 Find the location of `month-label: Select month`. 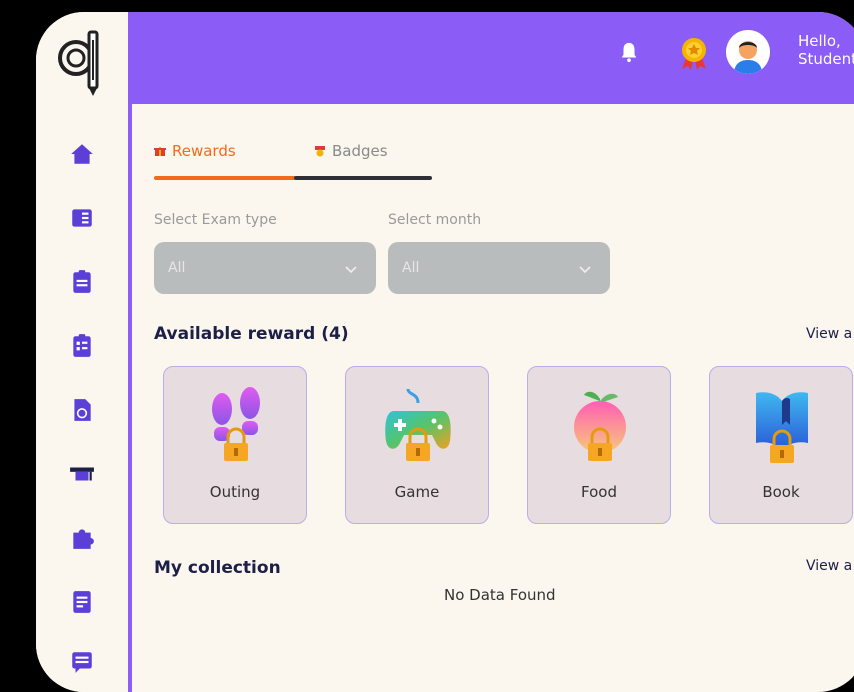

month-label: Select month is located at coordinates (435, 220).